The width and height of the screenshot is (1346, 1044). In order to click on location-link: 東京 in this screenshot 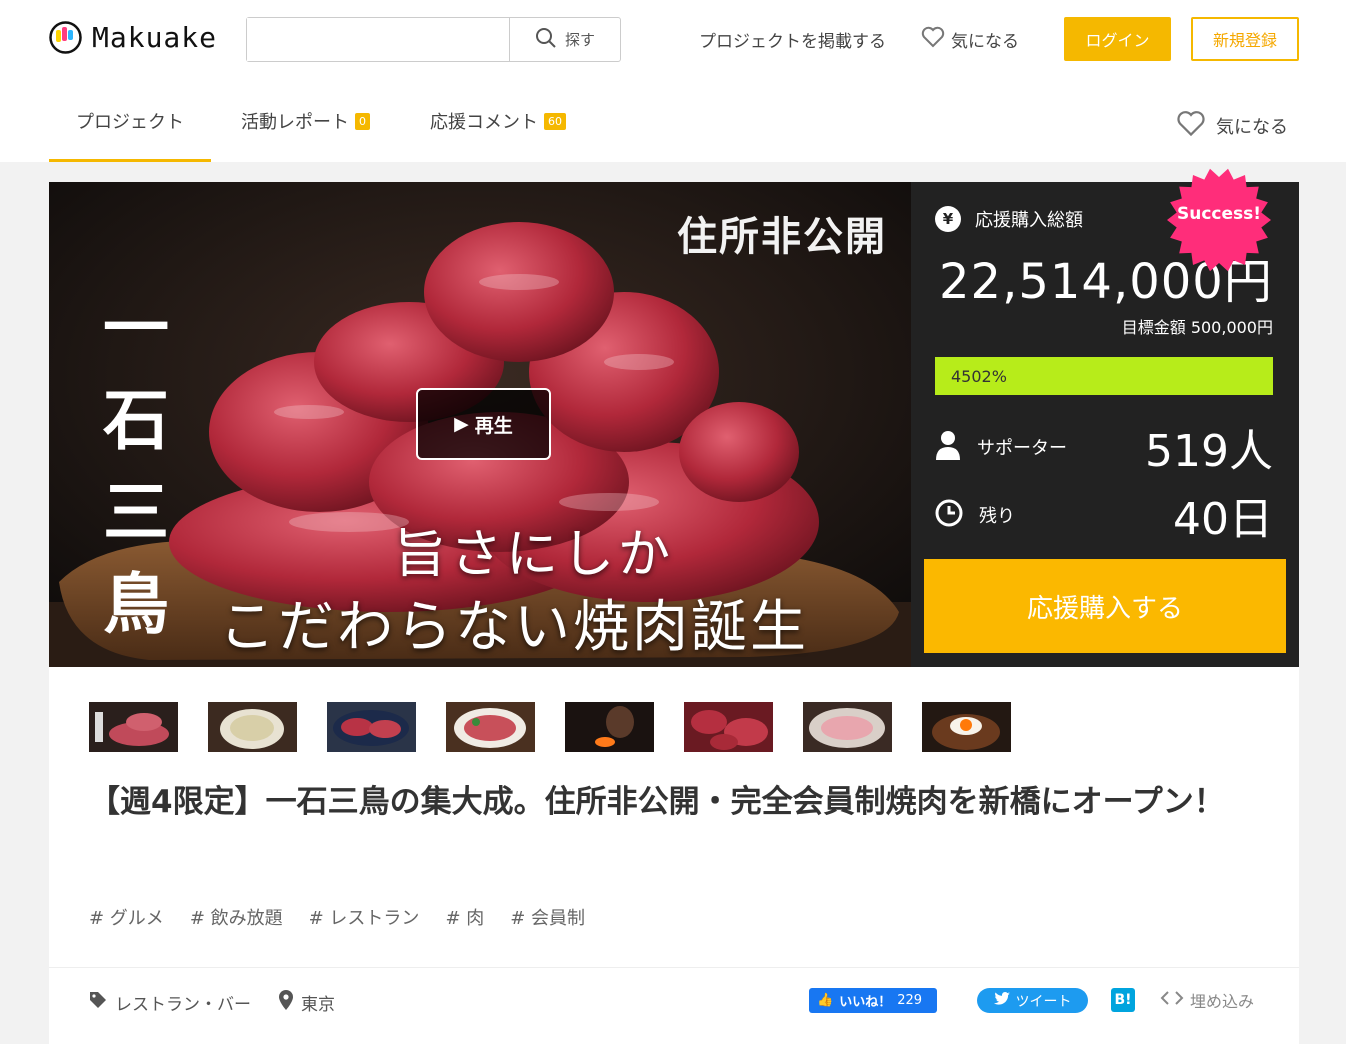, I will do `click(307, 1002)`.